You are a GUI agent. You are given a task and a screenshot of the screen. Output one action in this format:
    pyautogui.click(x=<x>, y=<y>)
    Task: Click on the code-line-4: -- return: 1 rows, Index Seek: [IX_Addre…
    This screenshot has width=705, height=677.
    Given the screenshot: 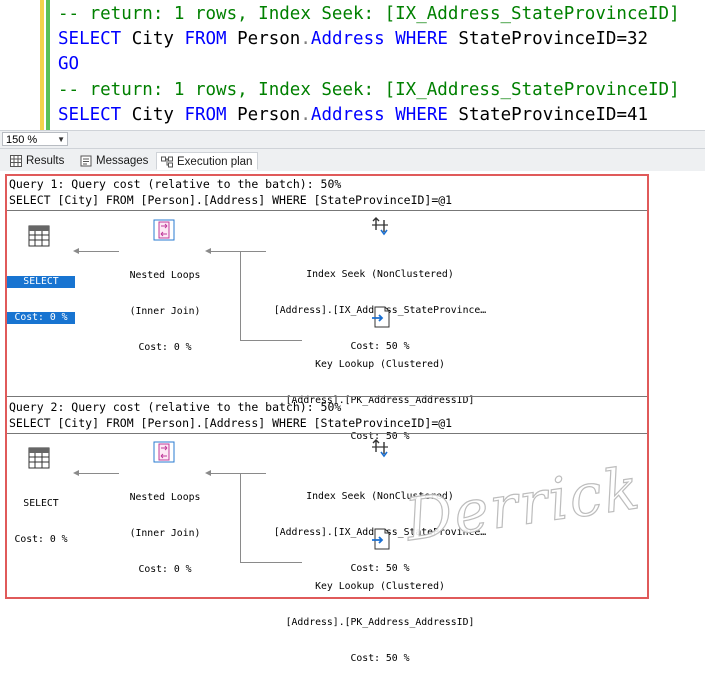 What is the action you would take?
    pyautogui.click(x=369, y=90)
    